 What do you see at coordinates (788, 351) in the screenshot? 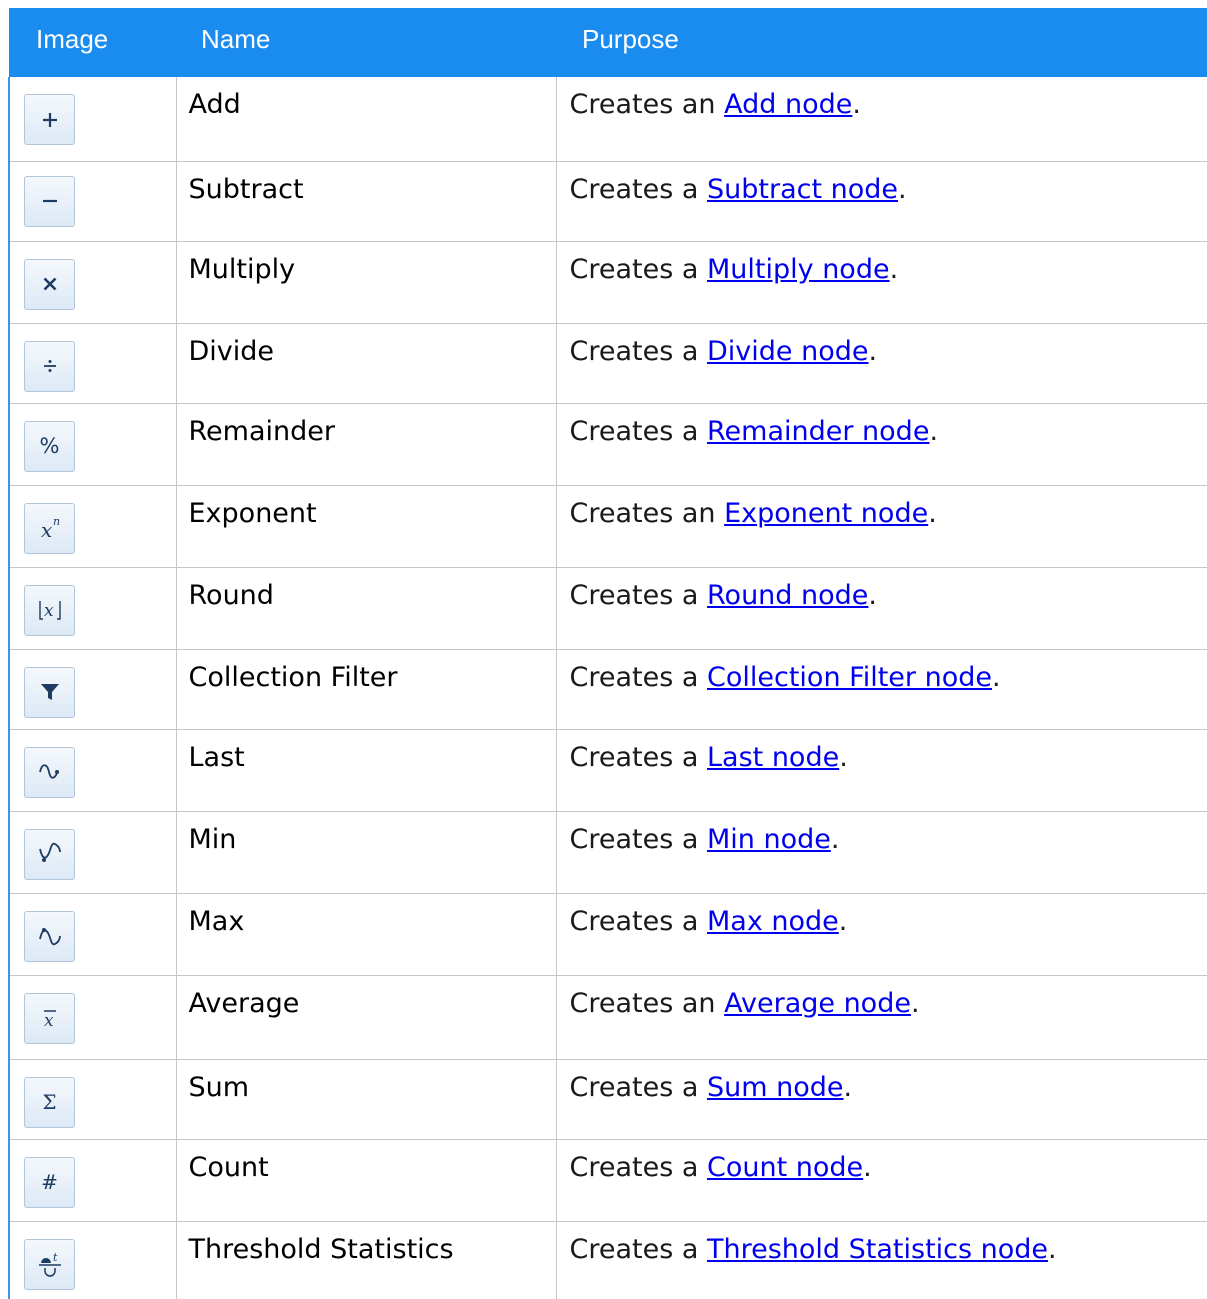
I see `divide-node-link: Divide node` at bounding box center [788, 351].